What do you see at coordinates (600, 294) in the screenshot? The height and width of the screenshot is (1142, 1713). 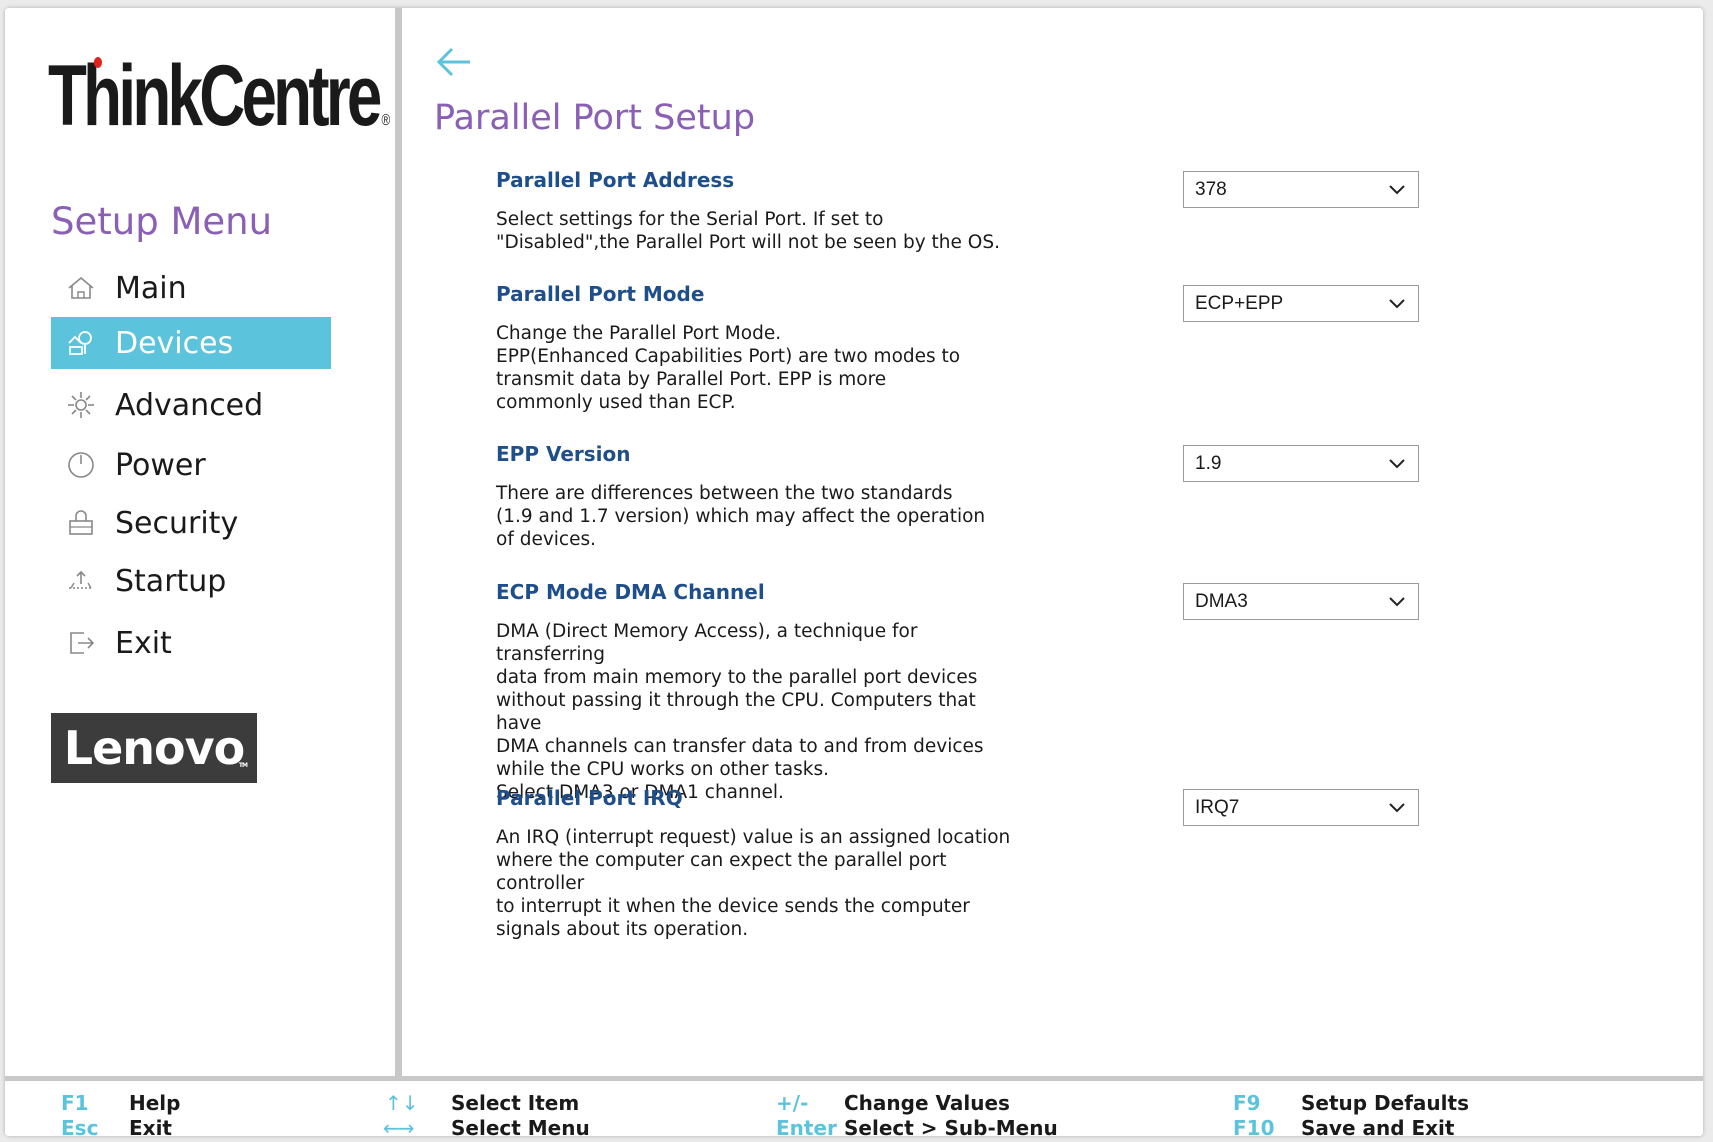 I see `setting-label: Parallel Port Mode` at bounding box center [600, 294].